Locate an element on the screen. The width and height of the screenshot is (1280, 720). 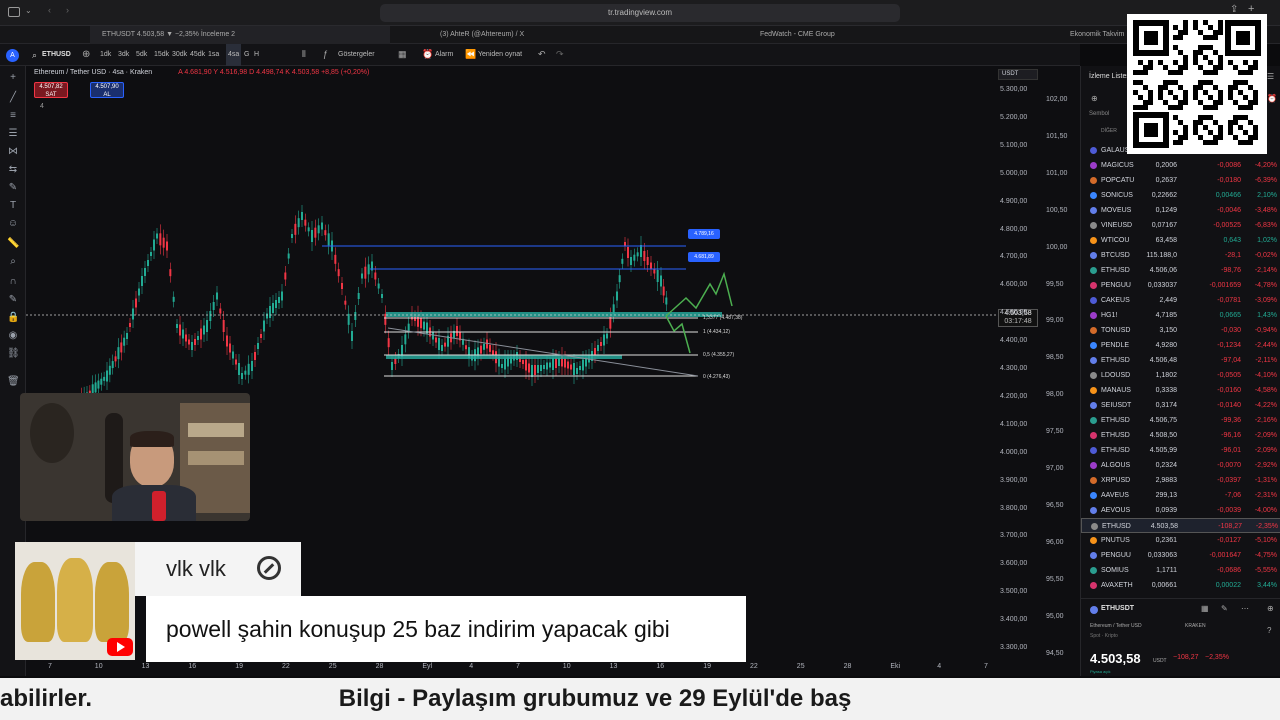
chevron-down-icon: ⌄ is located at coordinates (28, 10).